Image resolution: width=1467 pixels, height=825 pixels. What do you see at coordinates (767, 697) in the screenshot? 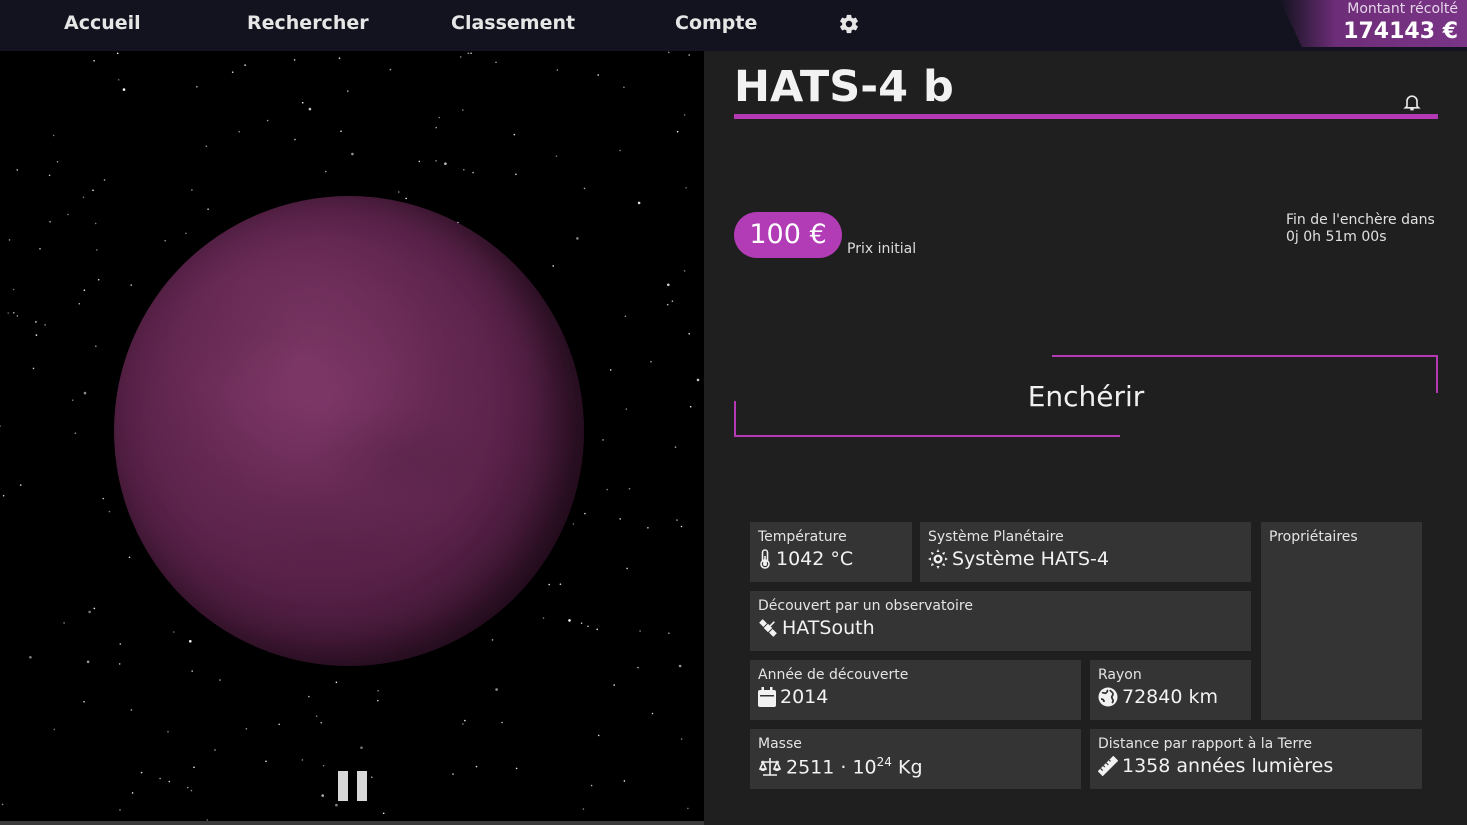
I see `calendar-icon` at bounding box center [767, 697].